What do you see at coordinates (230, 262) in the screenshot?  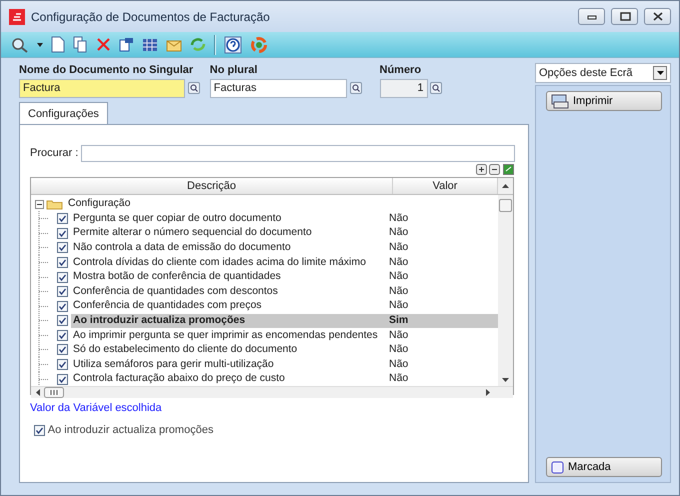 I see `tree-item: Controla dívidas do cliente com idades acima do limite máximo` at bounding box center [230, 262].